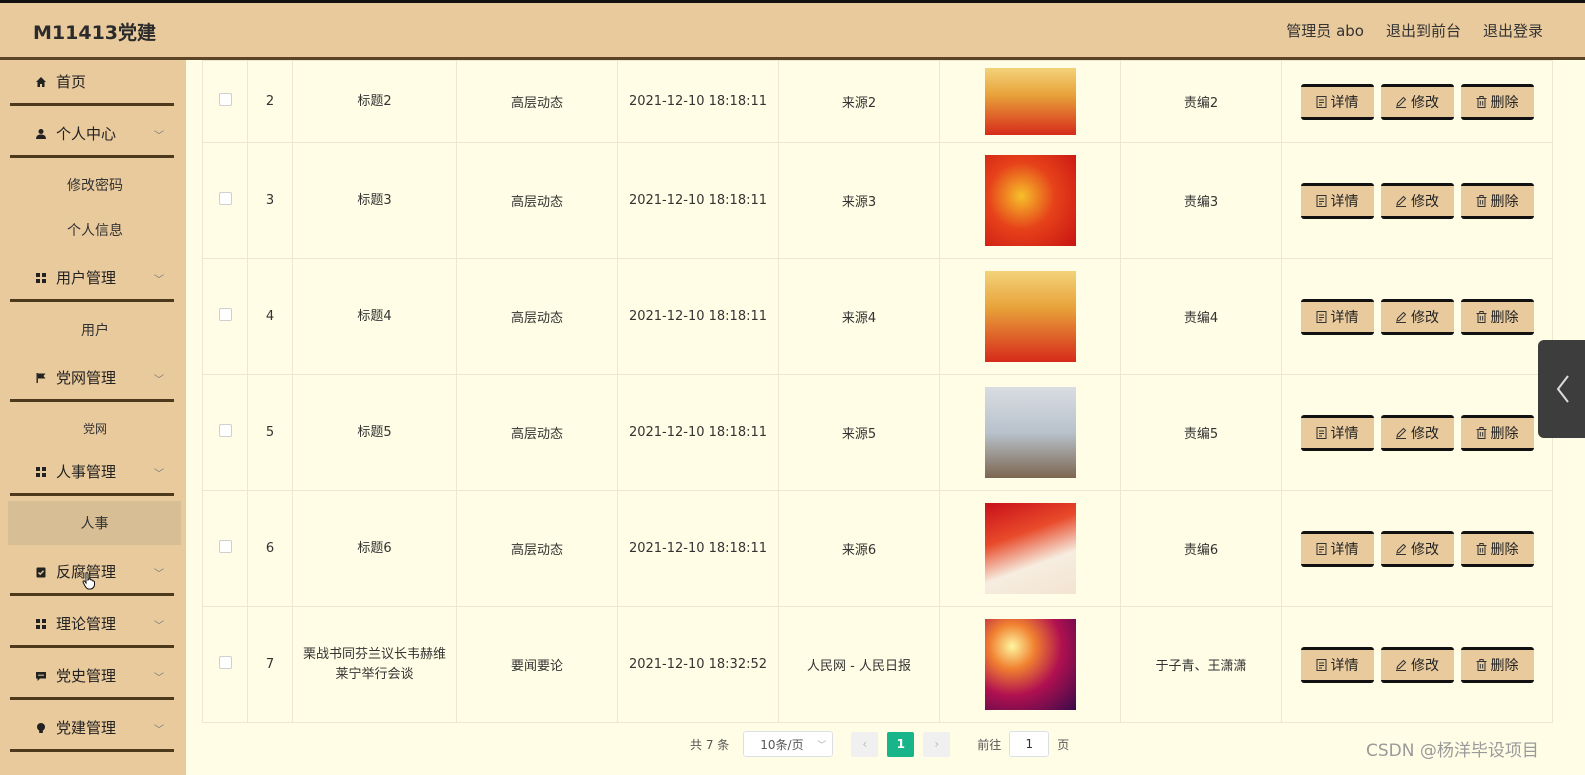 Image resolution: width=1585 pixels, height=775 pixels. What do you see at coordinates (1063, 744) in the screenshot?
I see `page-suffix-label: 页` at bounding box center [1063, 744].